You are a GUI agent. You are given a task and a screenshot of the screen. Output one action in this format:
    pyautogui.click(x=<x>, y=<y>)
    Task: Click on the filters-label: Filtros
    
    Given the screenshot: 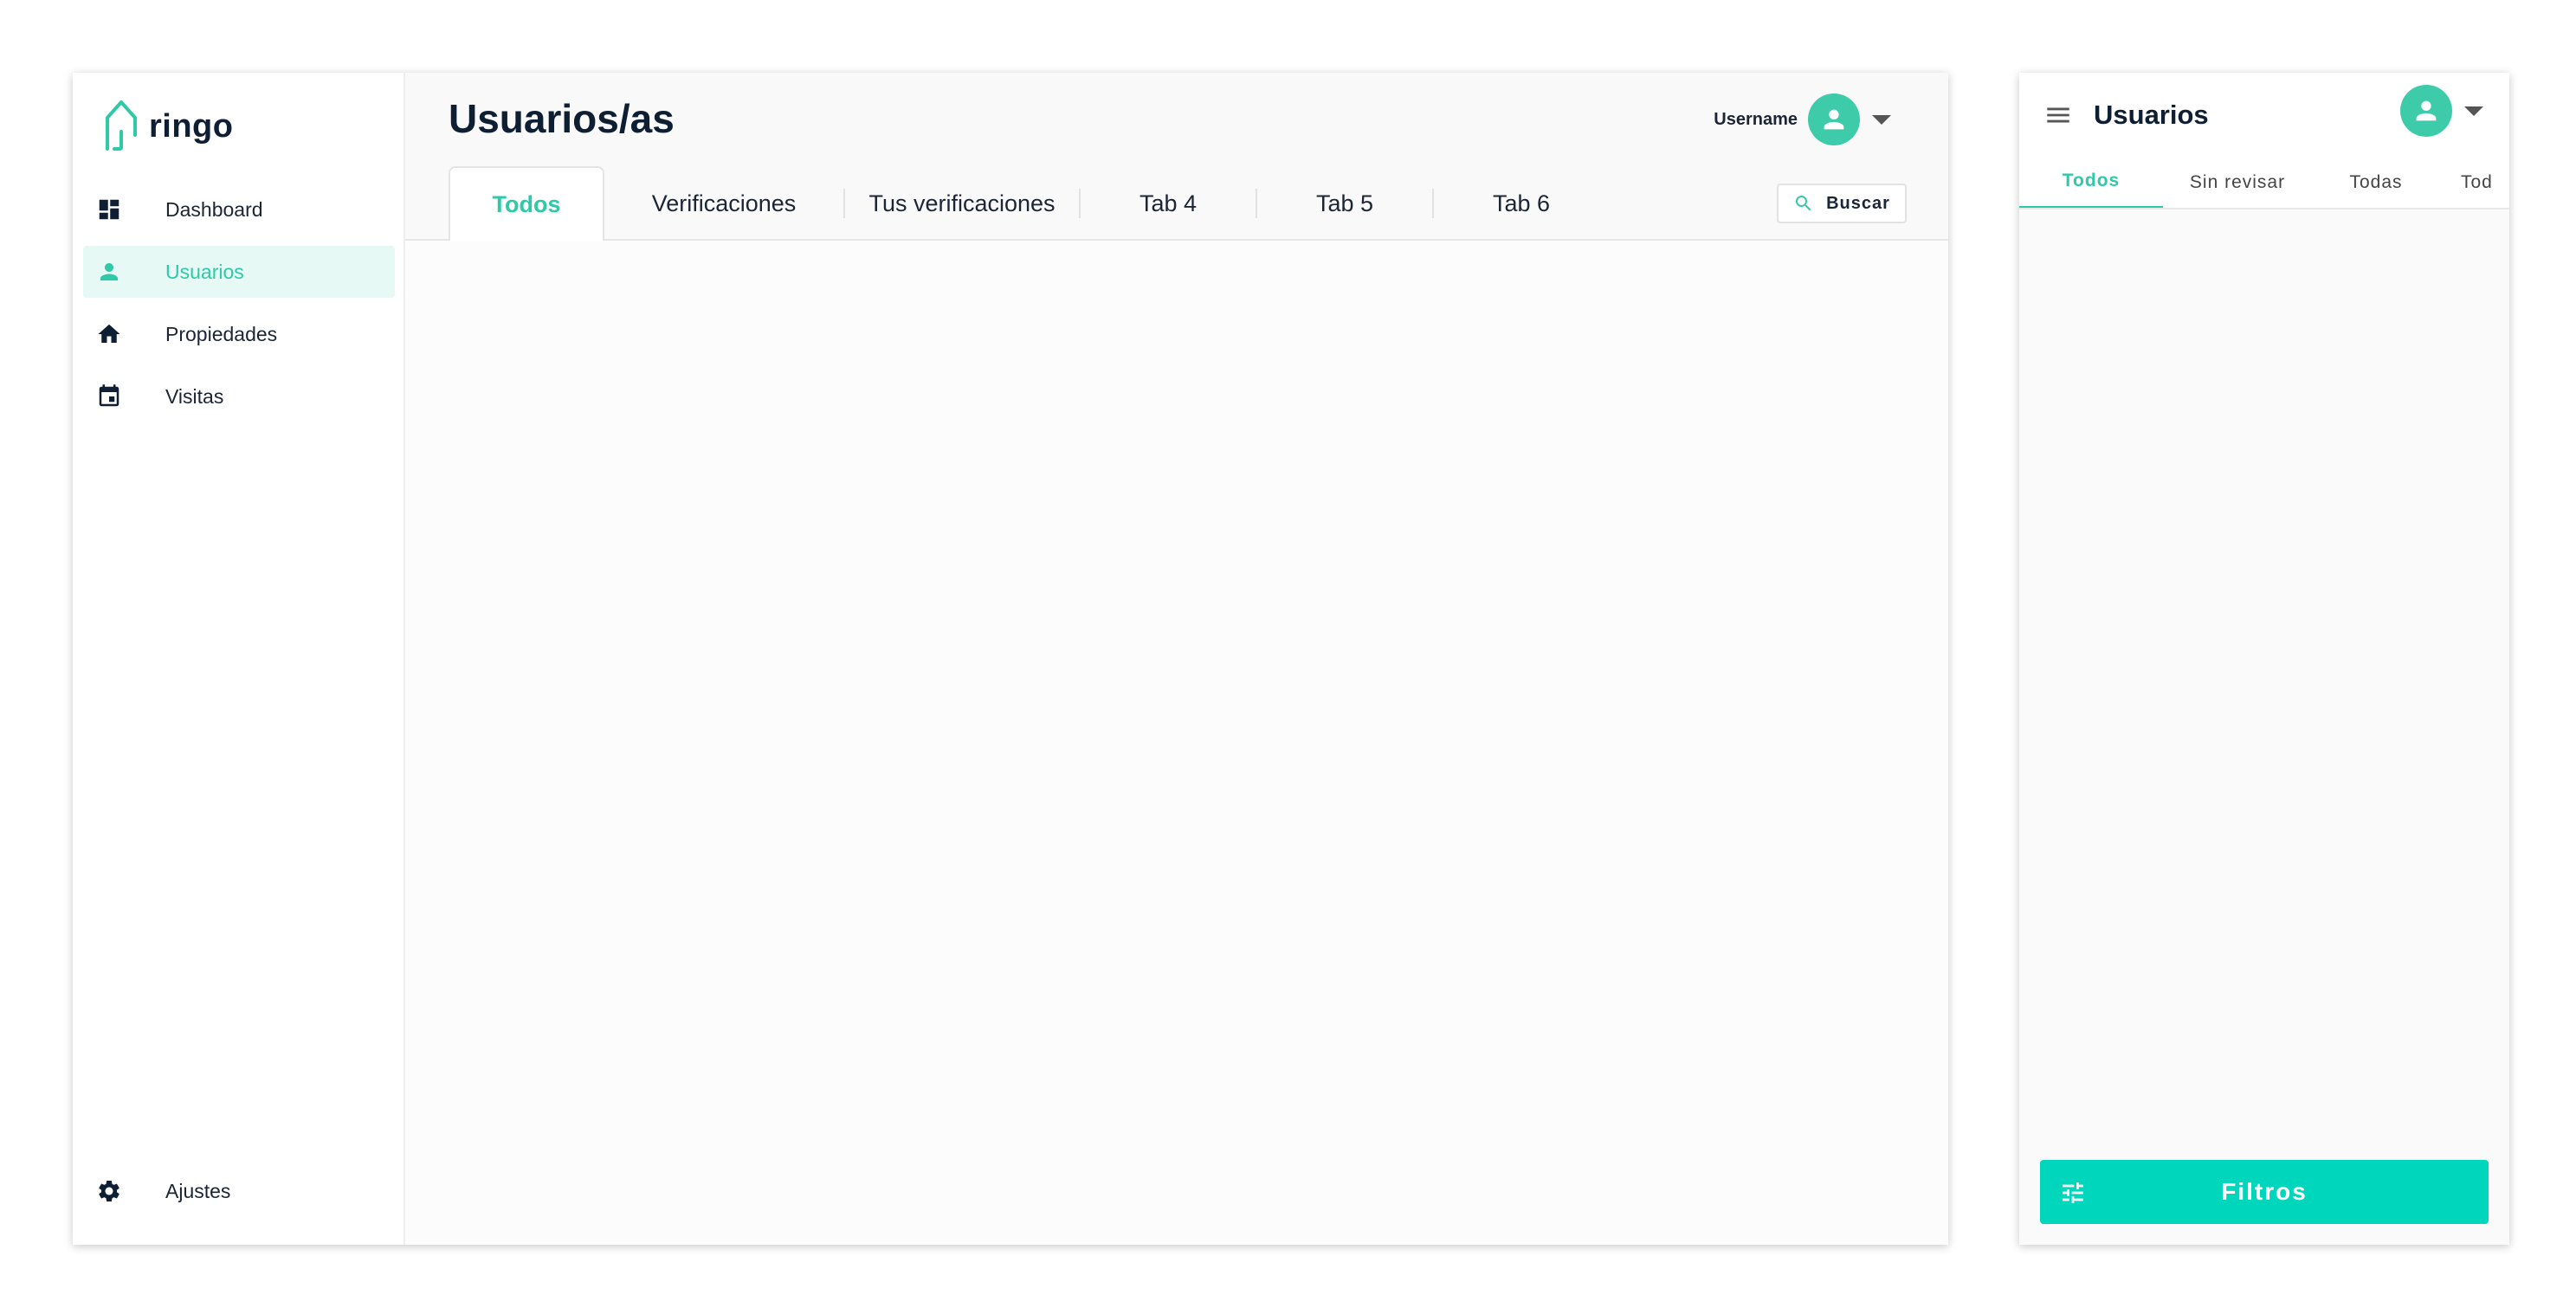 What is the action you would take?
    pyautogui.click(x=2264, y=1191)
    